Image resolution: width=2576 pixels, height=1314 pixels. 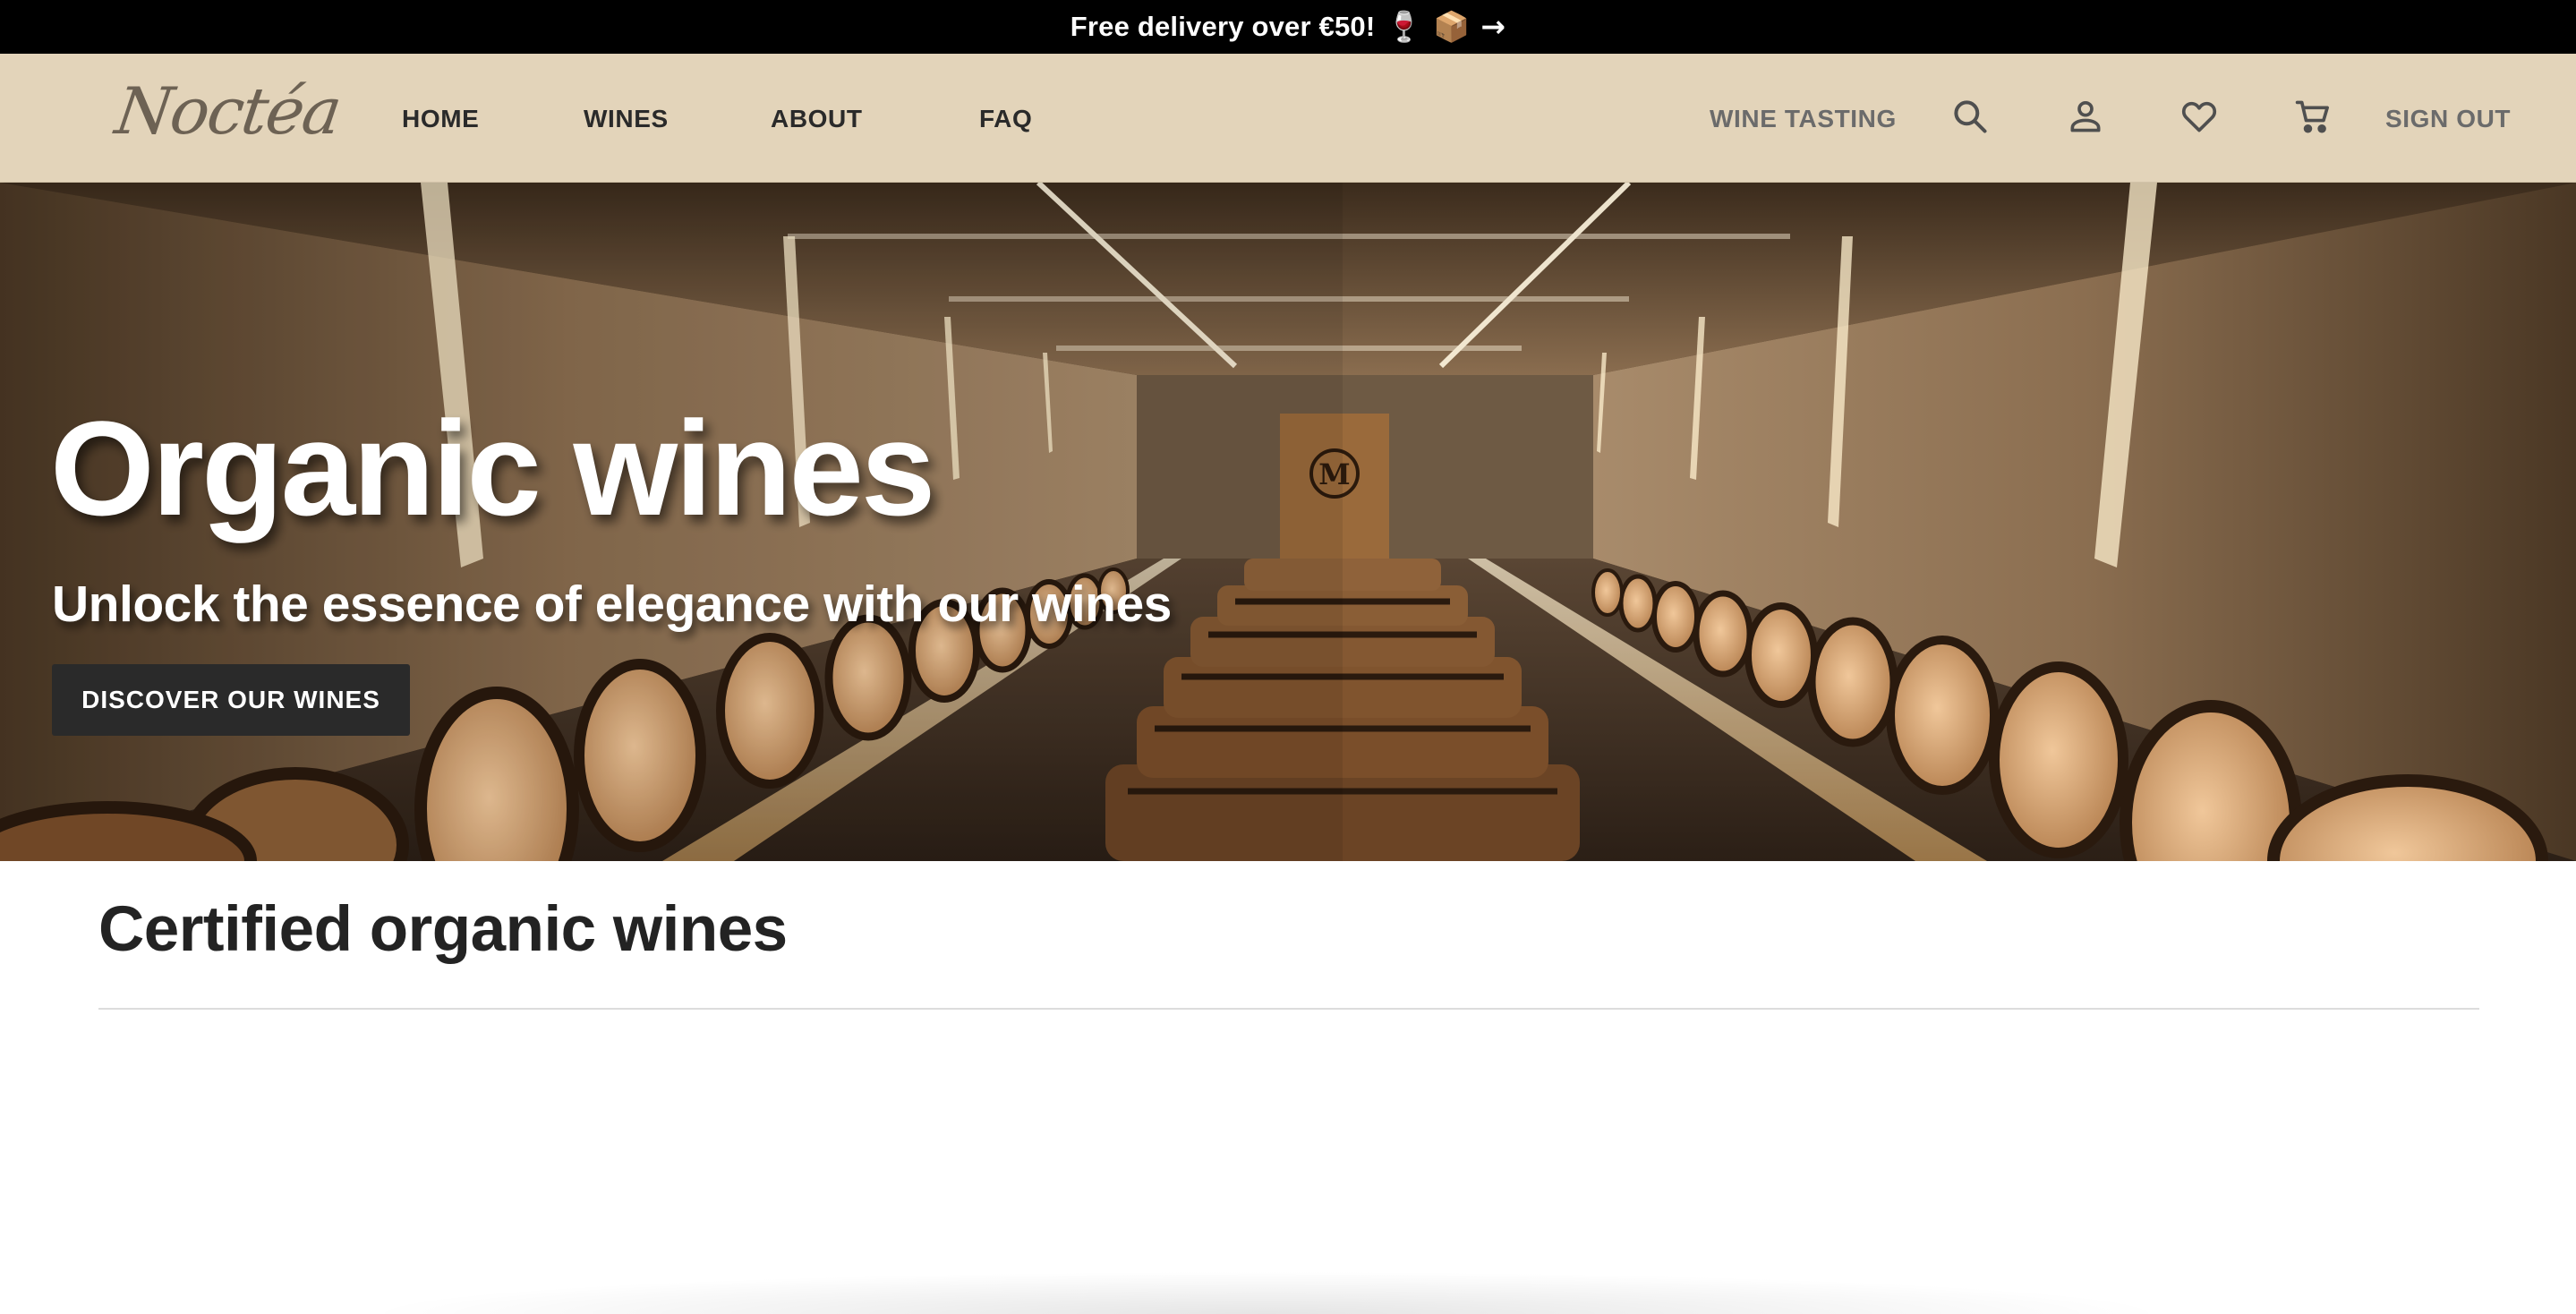 I want to click on announcement-bar: Free delivery over €50! 🍷 📦 →, so click(x=1288, y=27).